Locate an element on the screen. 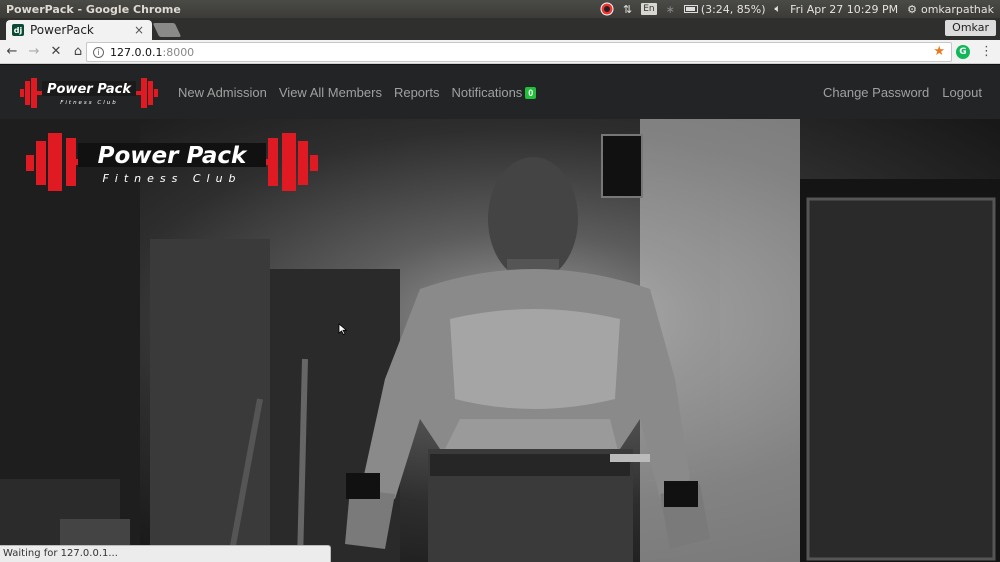  battery-indicator: (3:24, 85%) is located at coordinates (724, 9).